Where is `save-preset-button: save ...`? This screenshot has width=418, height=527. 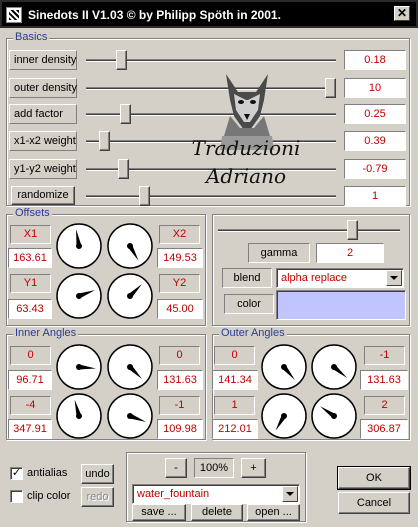
save-preset-button: save ... is located at coordinates (159, 512).